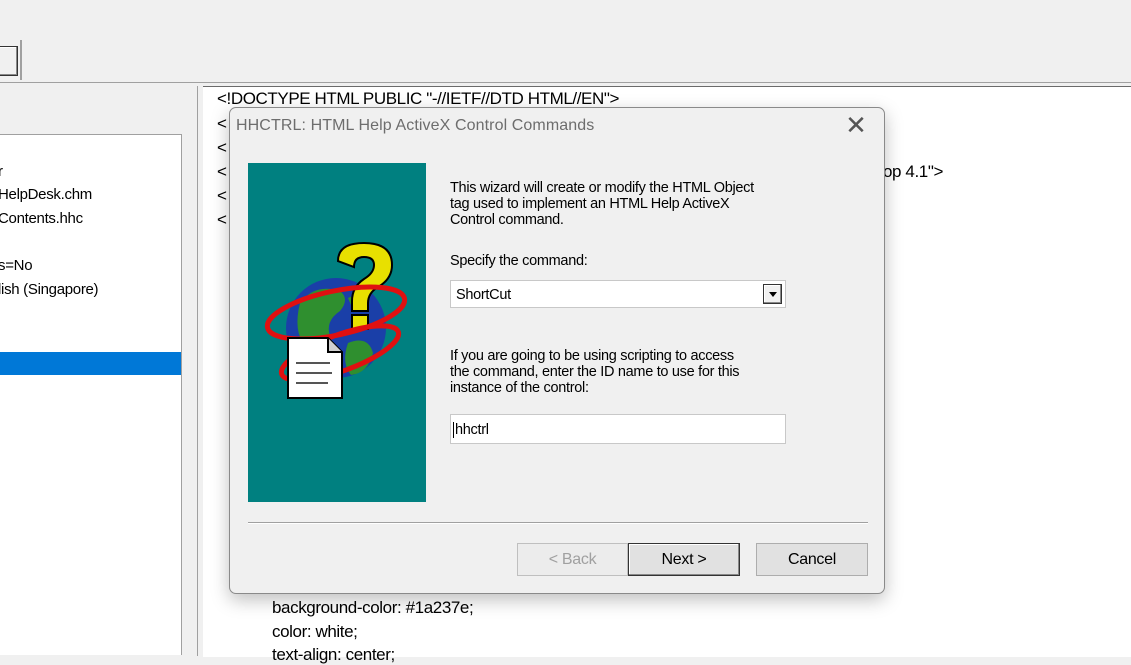 Image resolution: width=1131 pixels, height=665 pixels. I want to click on toolbar, so click(565, 42).